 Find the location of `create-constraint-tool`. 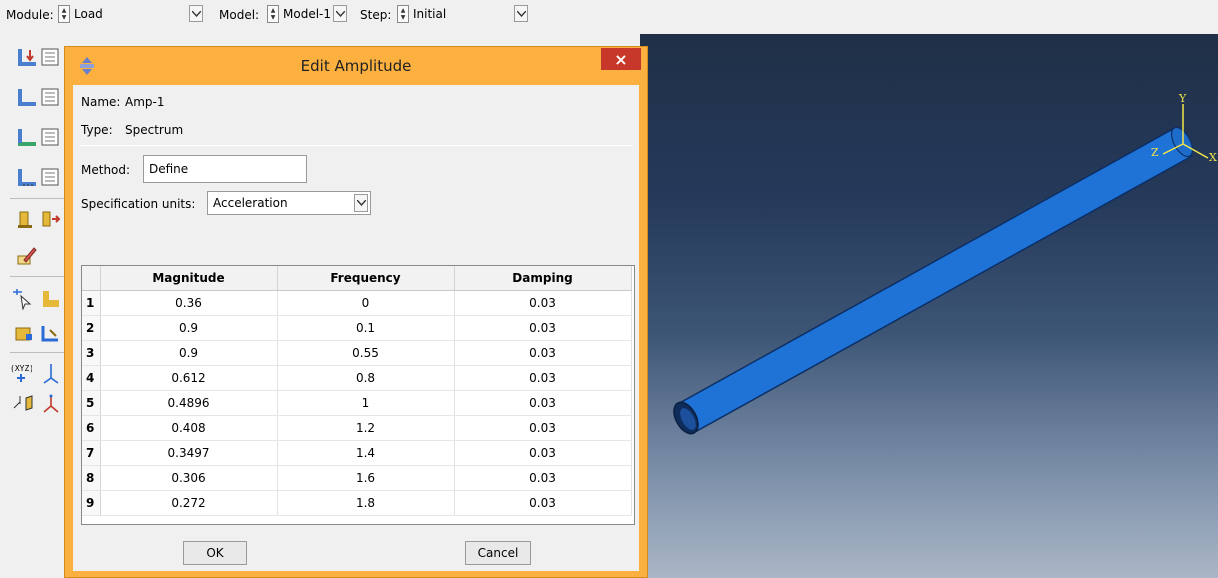

create-constraint-tool is located at coordinates (27, 219).